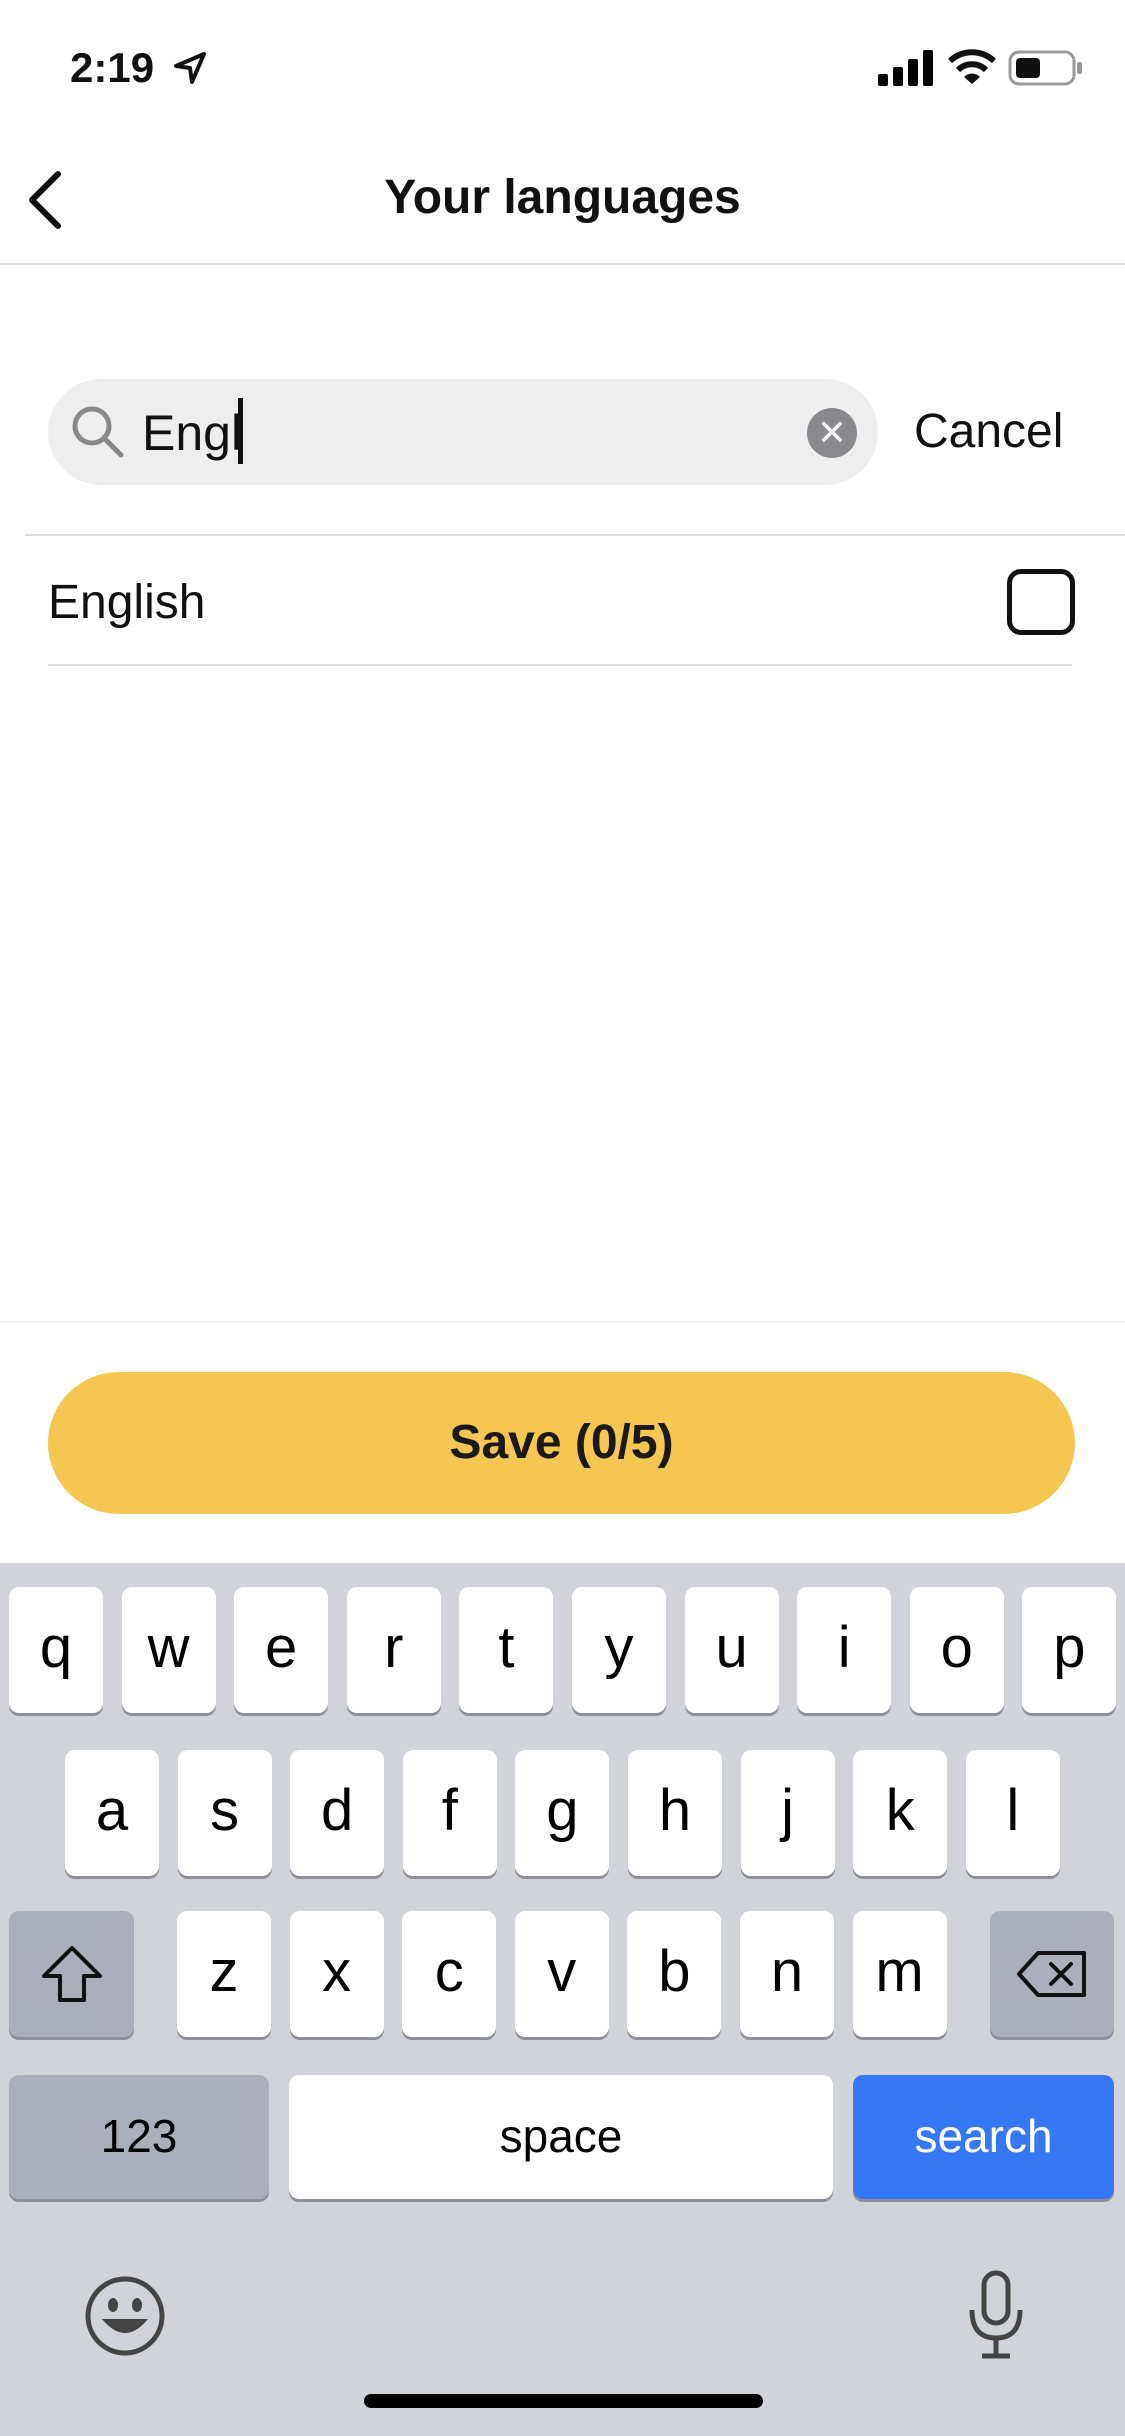 The image size is (1125, 2436). What do you see at coordinates (899, 1974) in the screenshot?
I see `key-m: m` at bounding box center [899, 1974].